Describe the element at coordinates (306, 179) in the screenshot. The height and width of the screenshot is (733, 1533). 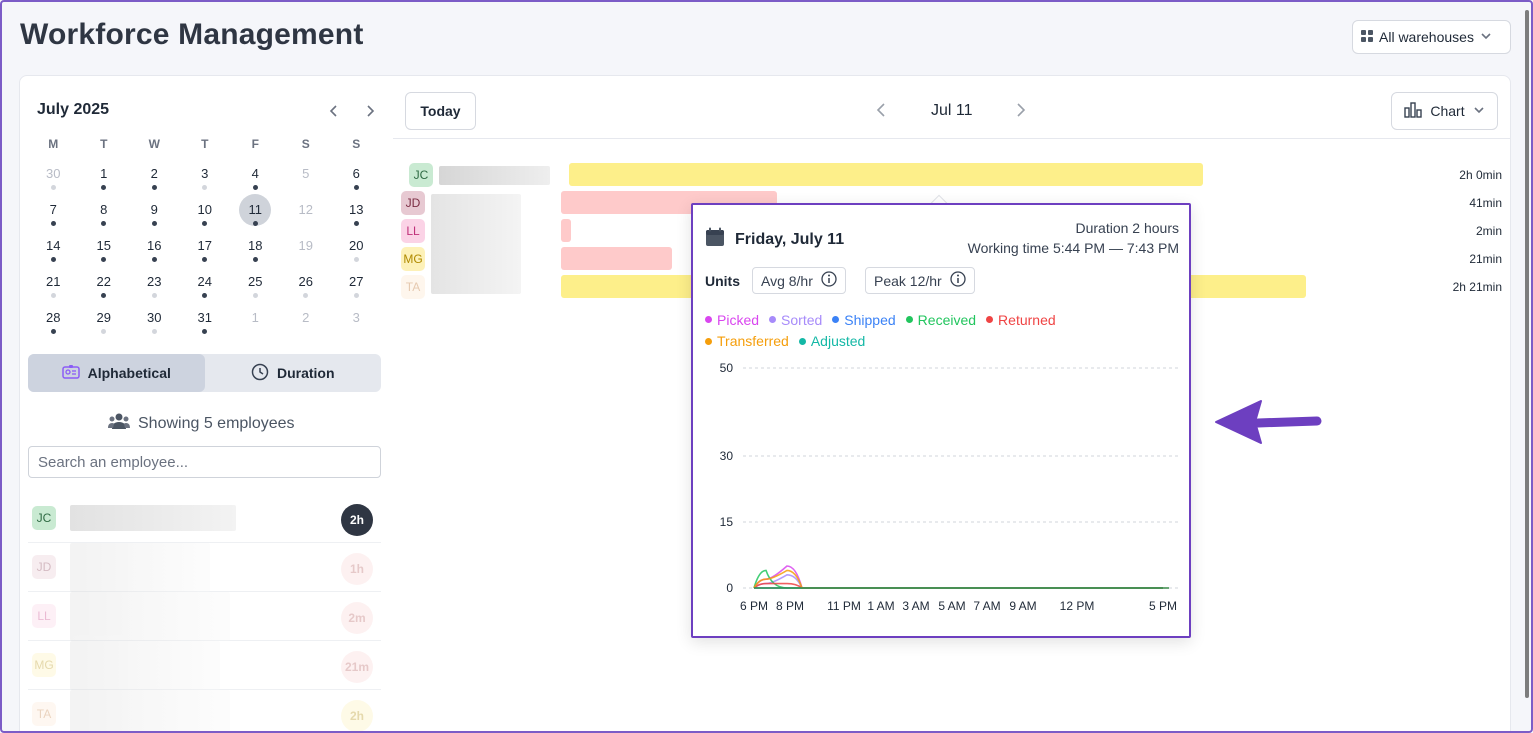
I see `calendar-day: 5` at that location.